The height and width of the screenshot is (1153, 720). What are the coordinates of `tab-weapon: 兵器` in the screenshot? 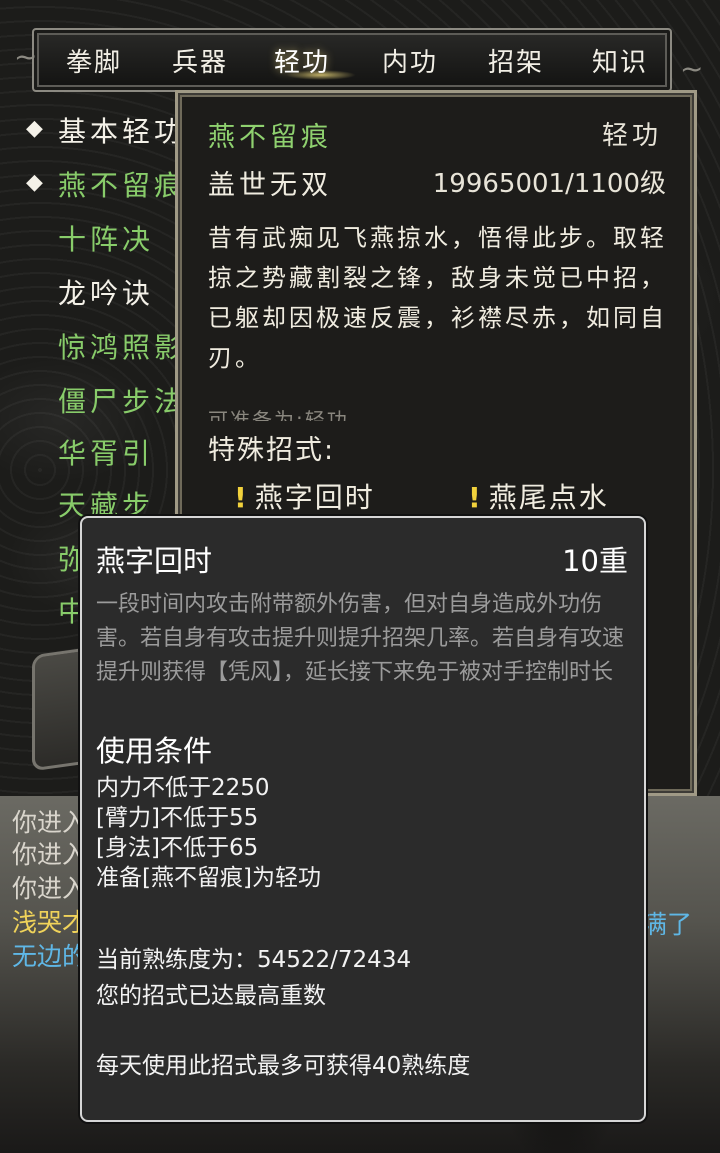 It's located at (200, 60).